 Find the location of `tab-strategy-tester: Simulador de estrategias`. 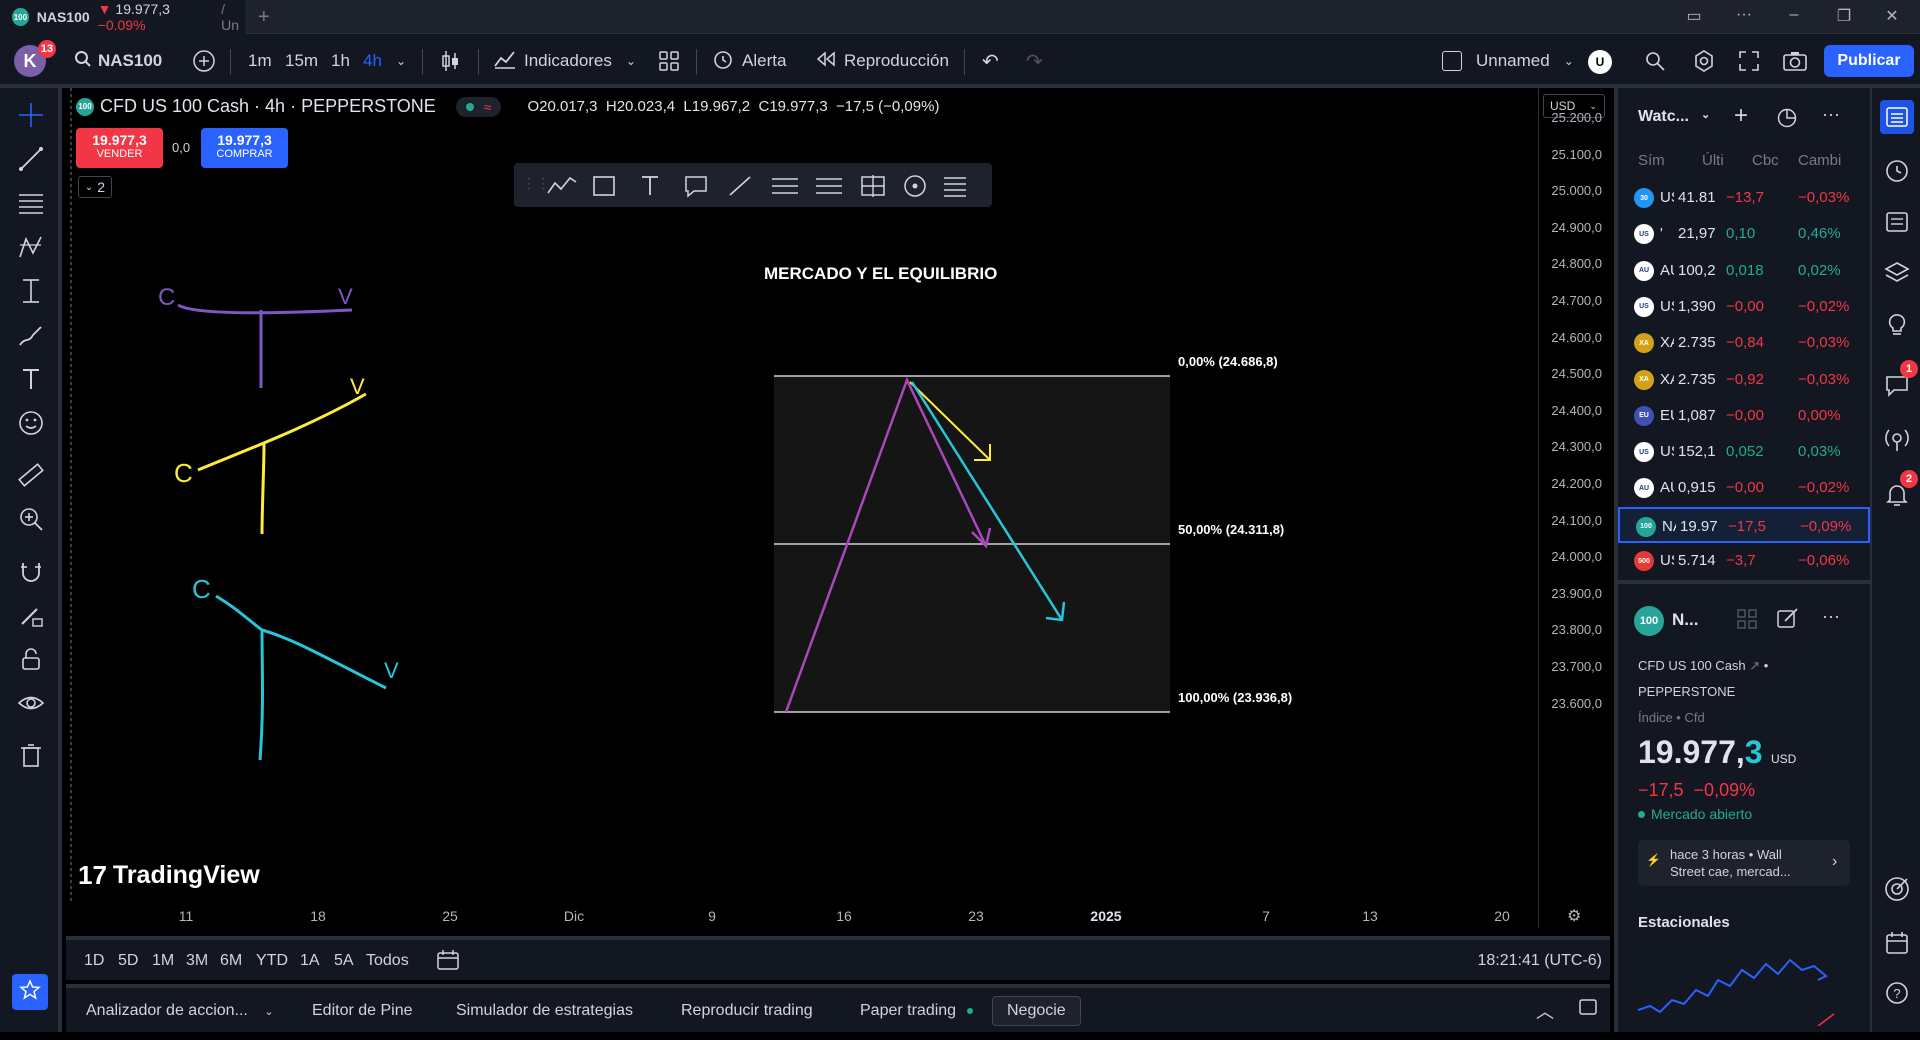

tab-strategy-tester: Simulador de estrategias is located at coordinates (544, 1011).